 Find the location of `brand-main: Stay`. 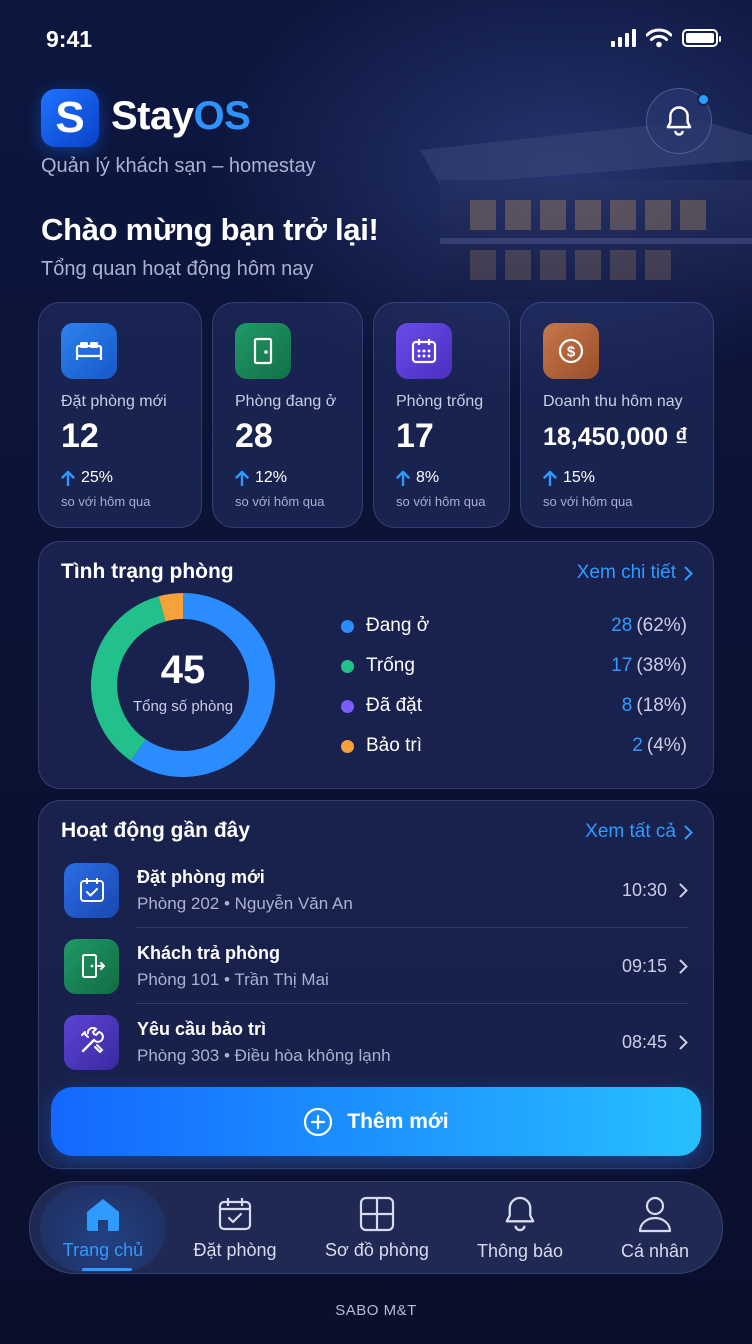

brand-main: Stay is located at coordinates (152, 116).